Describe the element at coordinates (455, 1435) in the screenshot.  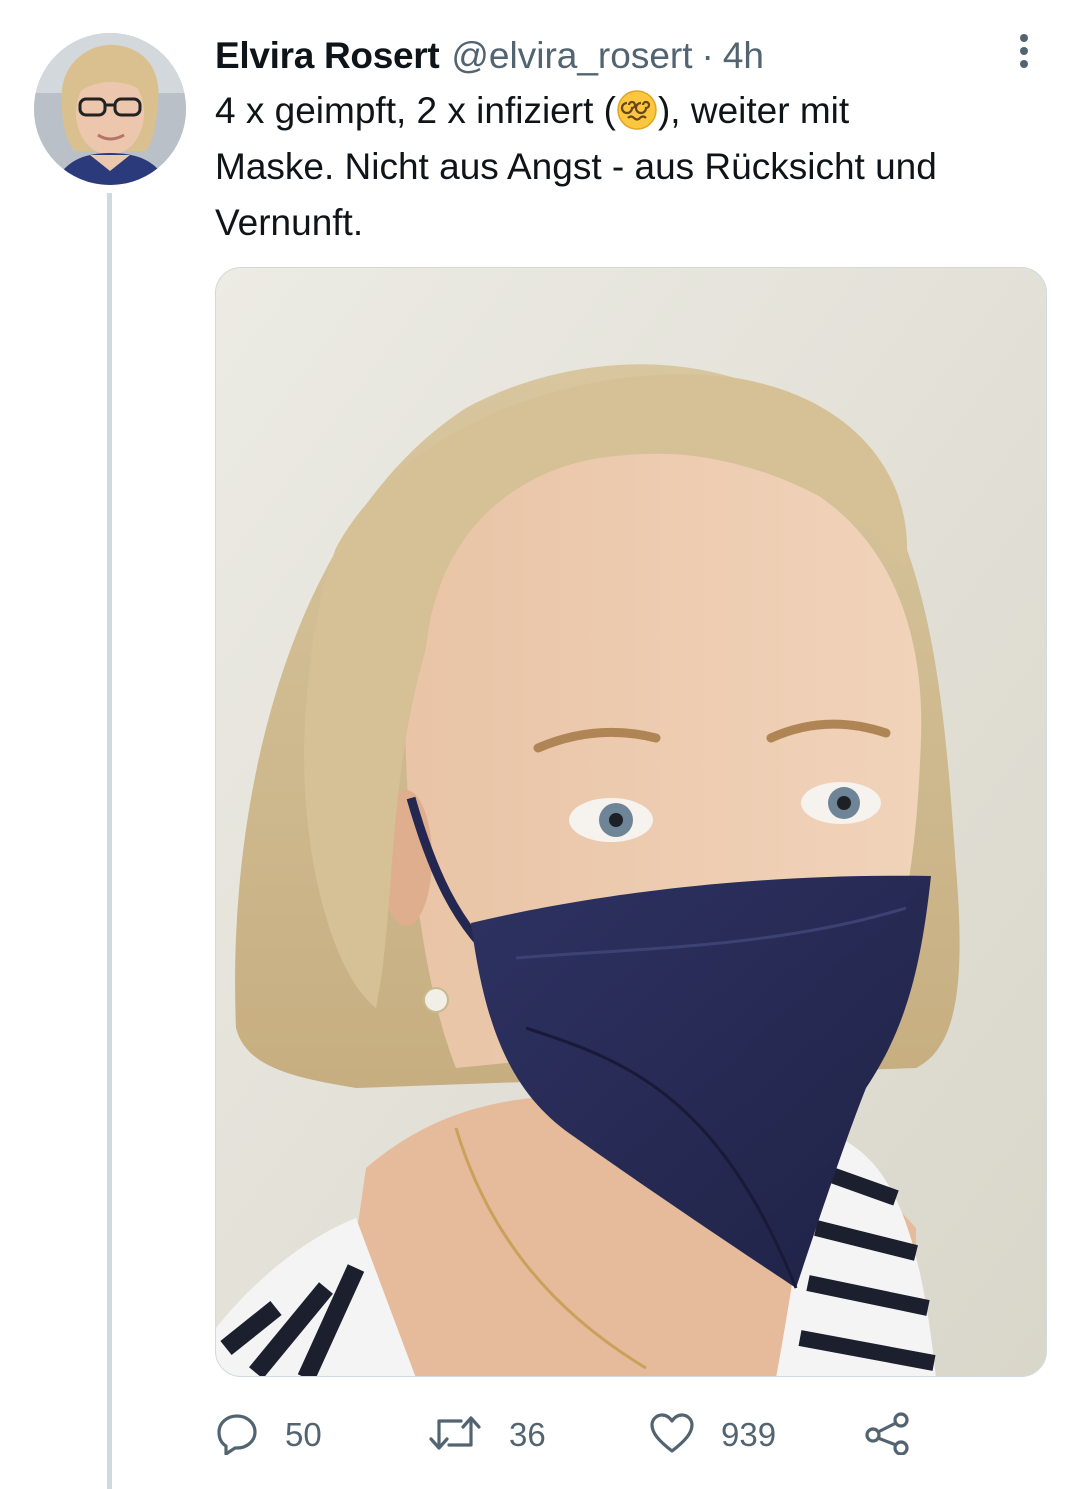
I see `retweet-icon` at that location.